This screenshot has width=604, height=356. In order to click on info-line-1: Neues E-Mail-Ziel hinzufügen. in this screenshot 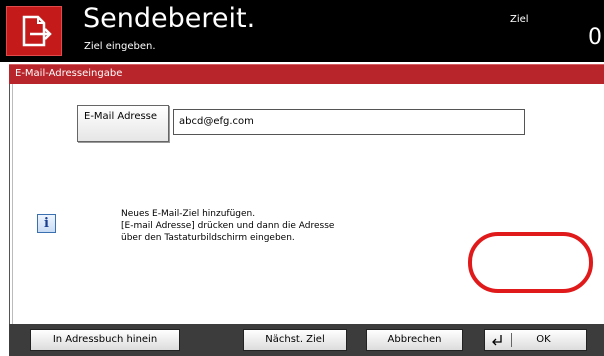, I will do `click(188, 214)`.